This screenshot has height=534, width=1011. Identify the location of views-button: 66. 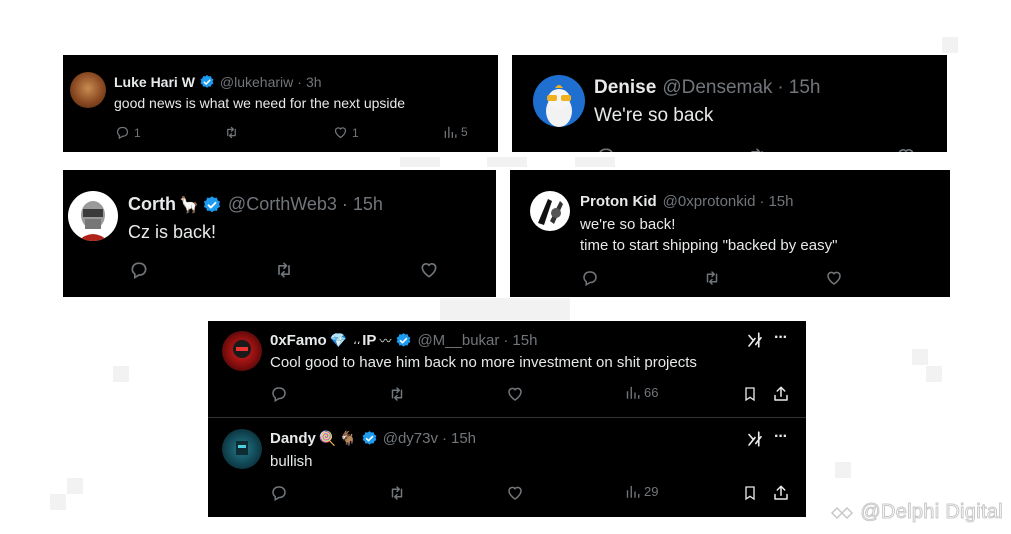
(641, 392).